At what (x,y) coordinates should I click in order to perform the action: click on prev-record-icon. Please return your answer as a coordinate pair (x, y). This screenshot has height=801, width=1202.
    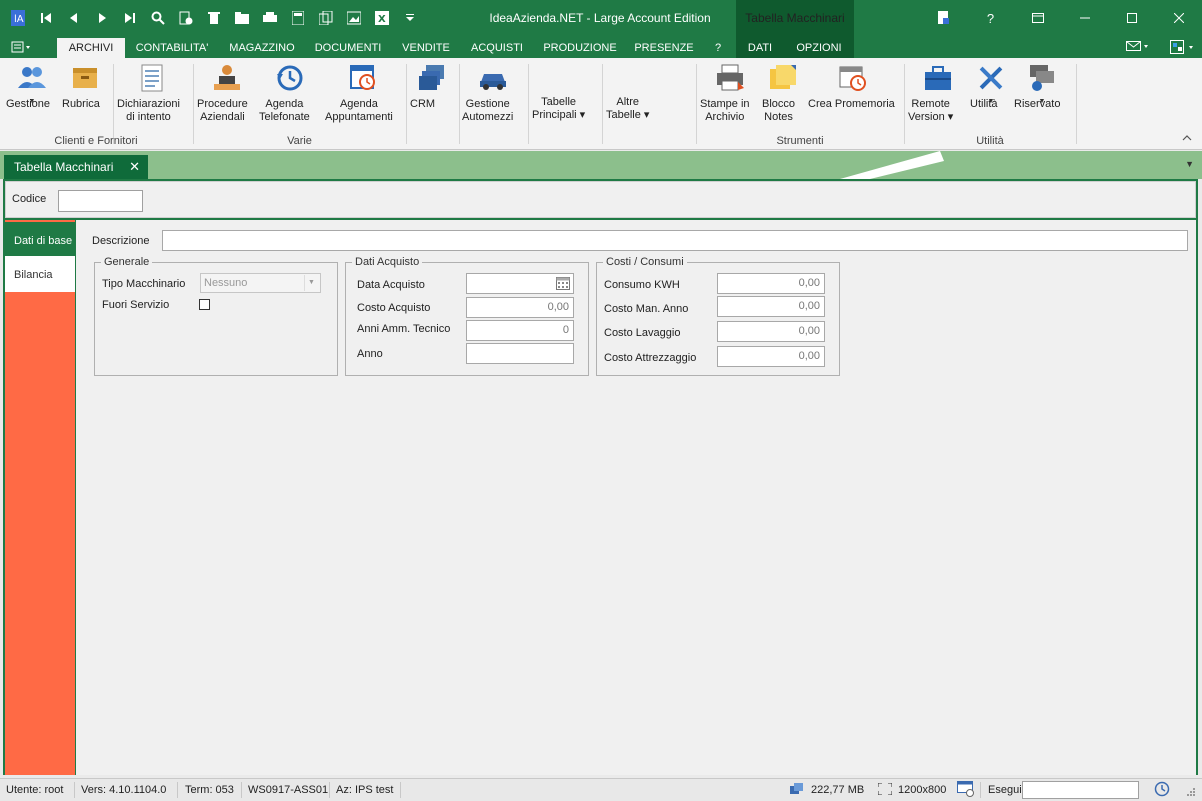
    Looking at the image, I should click on (74, 18).